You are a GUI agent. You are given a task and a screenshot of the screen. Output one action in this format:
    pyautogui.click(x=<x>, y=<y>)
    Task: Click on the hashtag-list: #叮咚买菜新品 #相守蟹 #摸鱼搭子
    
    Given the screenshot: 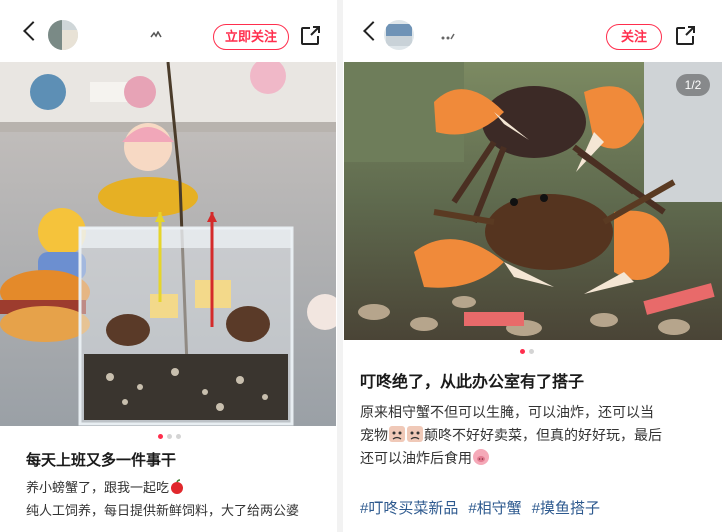 What is the action you would take?
    pyautogui.click(x=480, y=507)
    